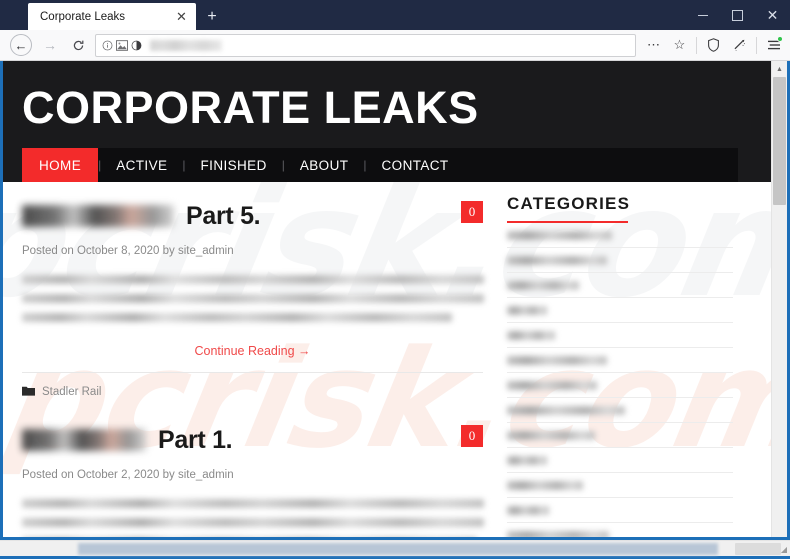 This screenshot has width=790, height=559. Describe the element at coordinates (223, 216) in the screenshot. I see `post-title: Part 5.` at that location.